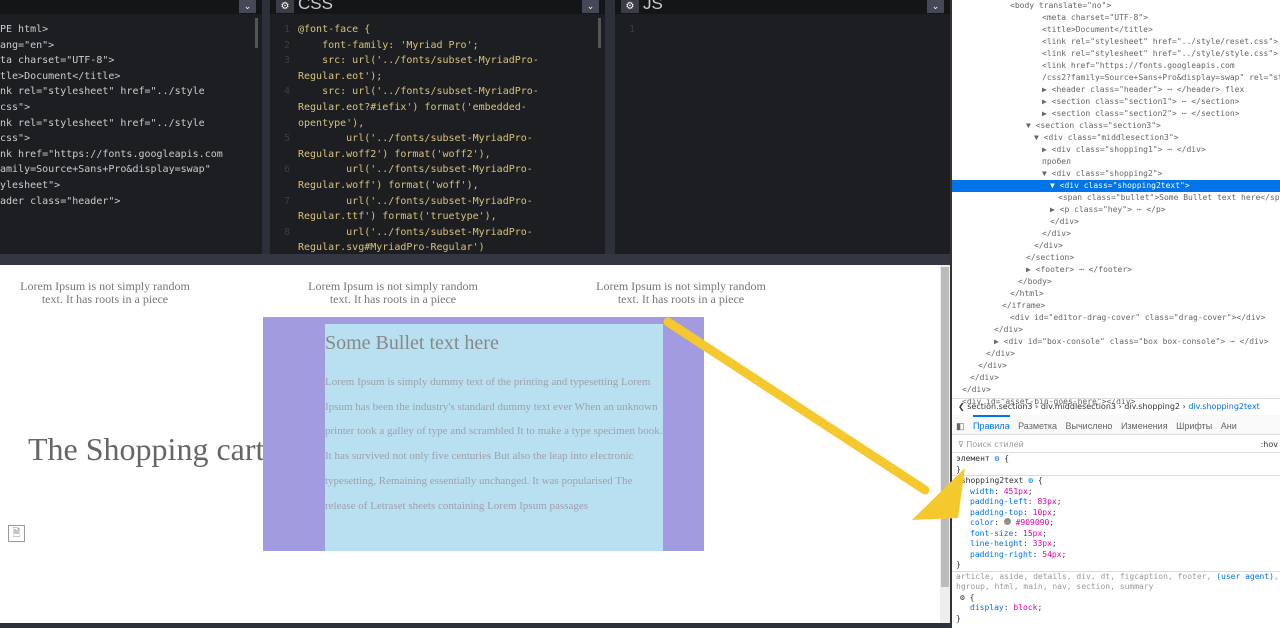 This screenshot has width=1280, height=628. I want to click on line-number: 1, so click(286, 29).